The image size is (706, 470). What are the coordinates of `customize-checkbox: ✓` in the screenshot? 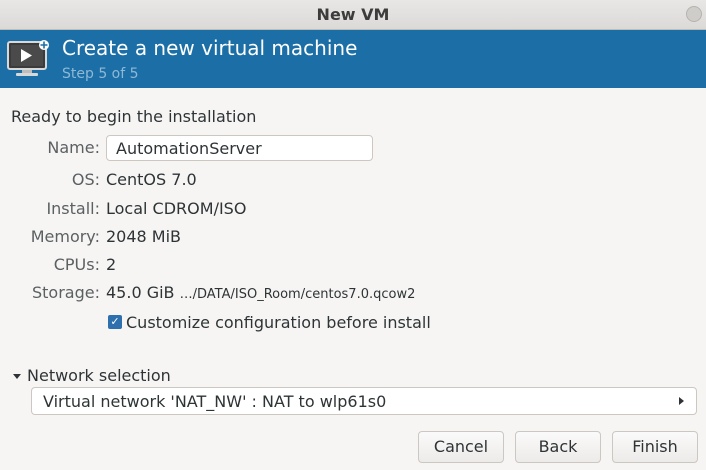 It's located at (115, 322).